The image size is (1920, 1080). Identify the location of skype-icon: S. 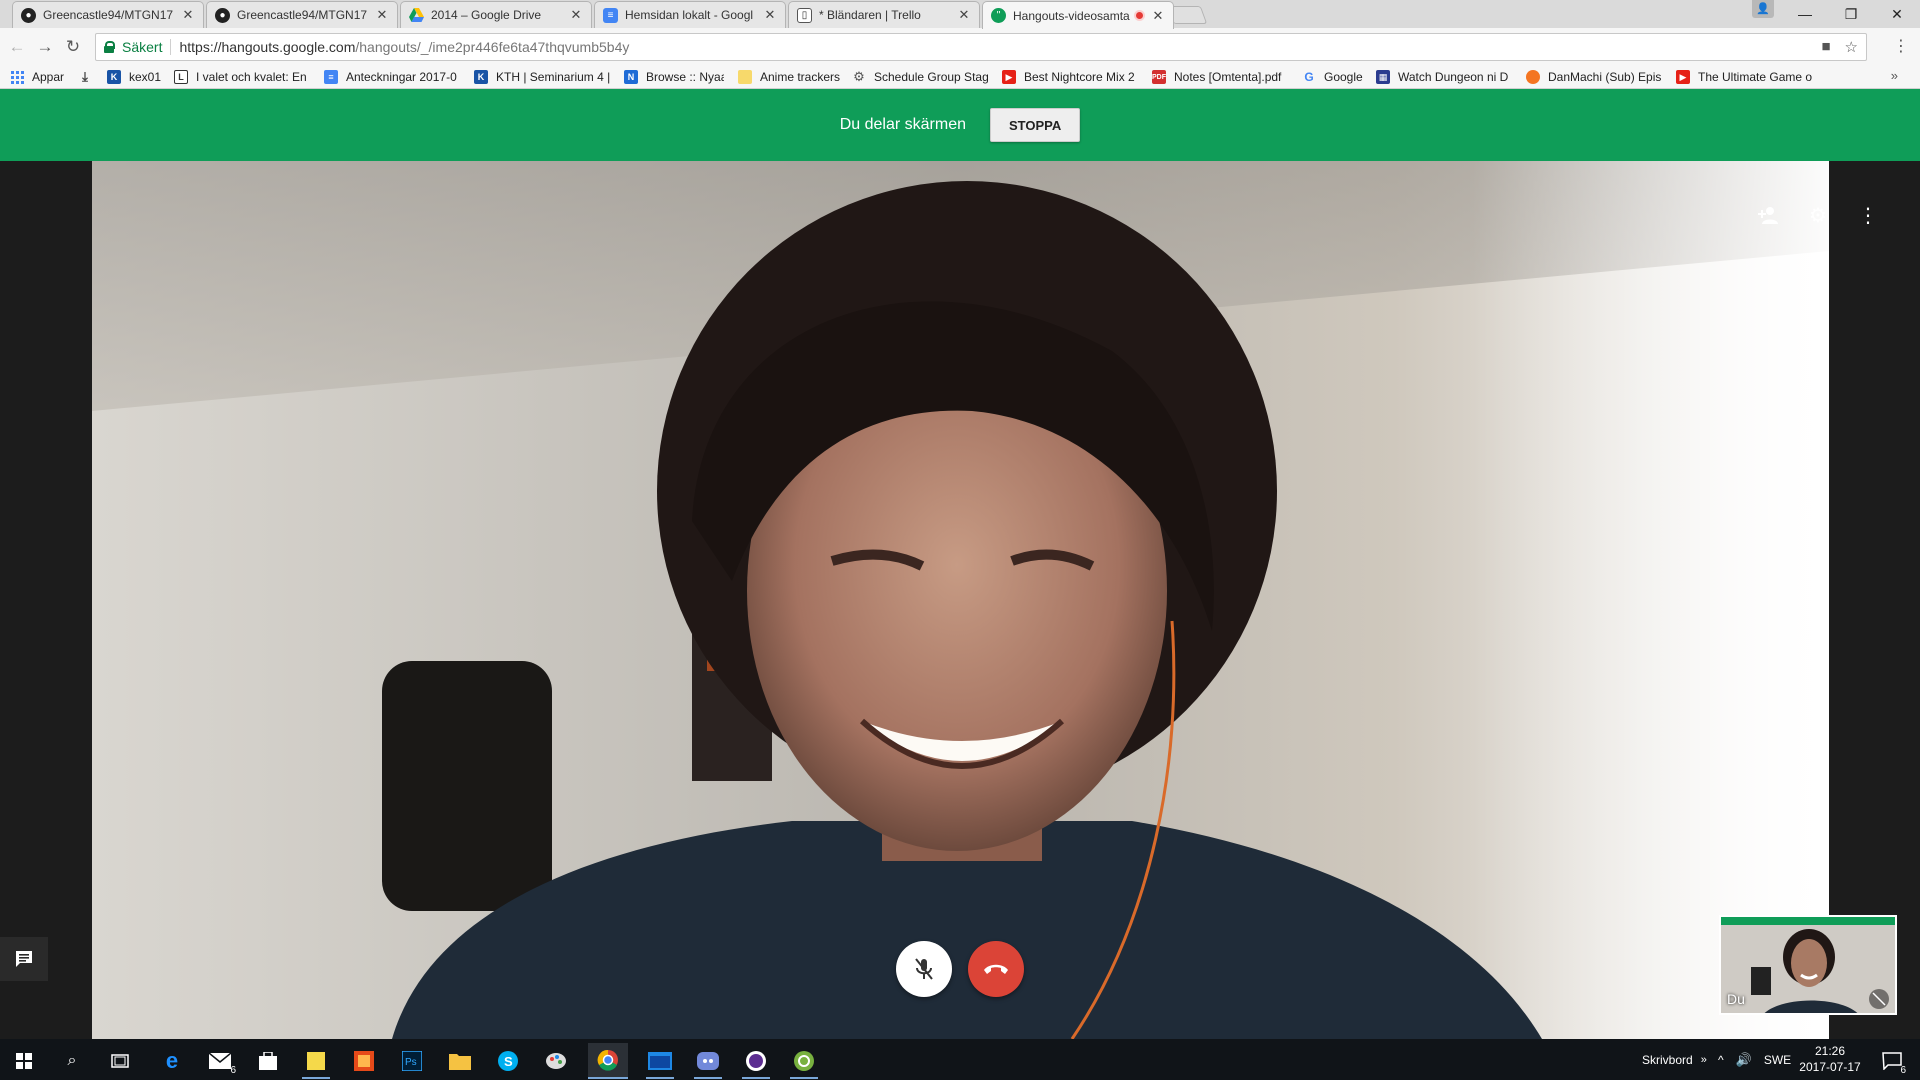
(508, 1061).